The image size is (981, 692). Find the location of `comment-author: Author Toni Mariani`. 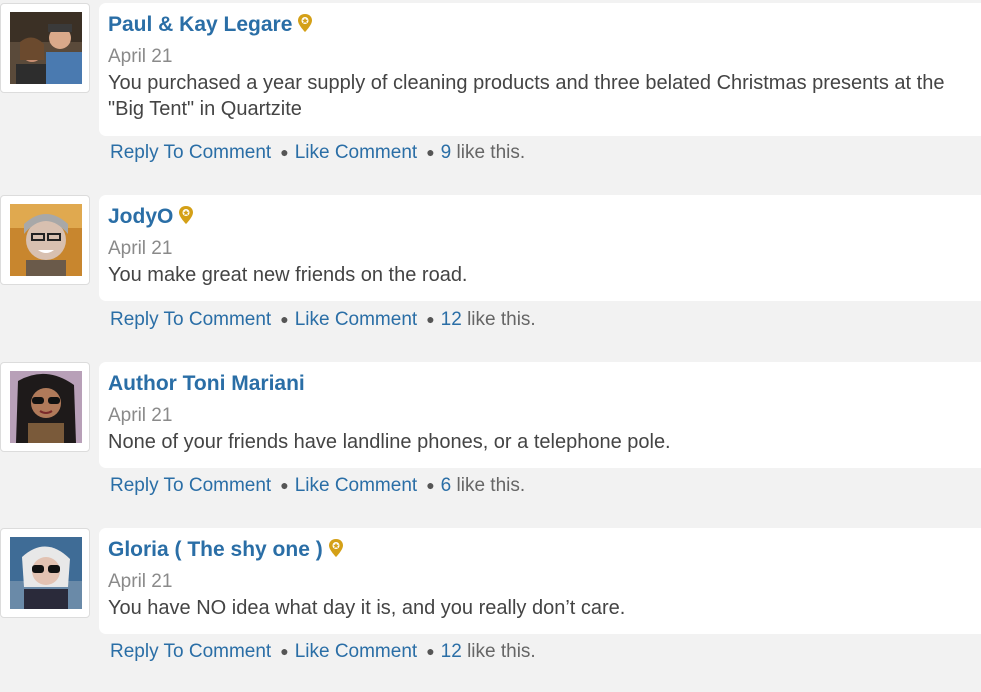

comment-author: Author Toni Mariani is located at coordinates (206, 384).